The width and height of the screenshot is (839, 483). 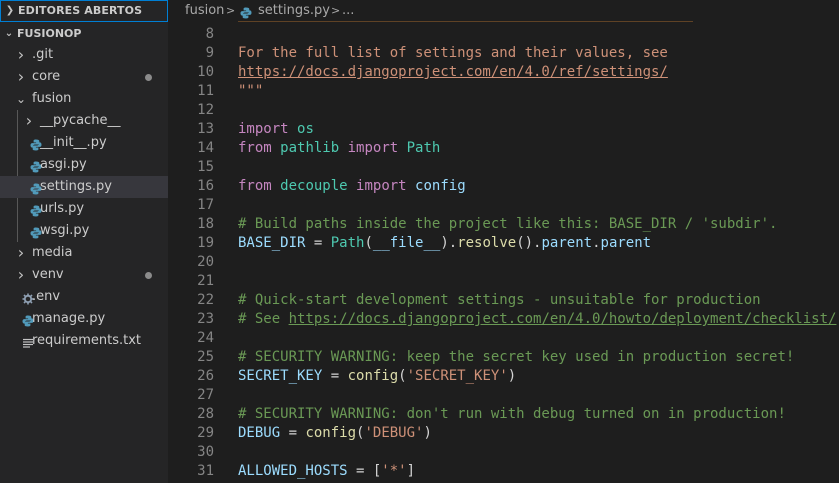 What do you see at coordinates (205, 243) in the screenshot?
I see `line-number: 19` at bounding box center [205, 243].